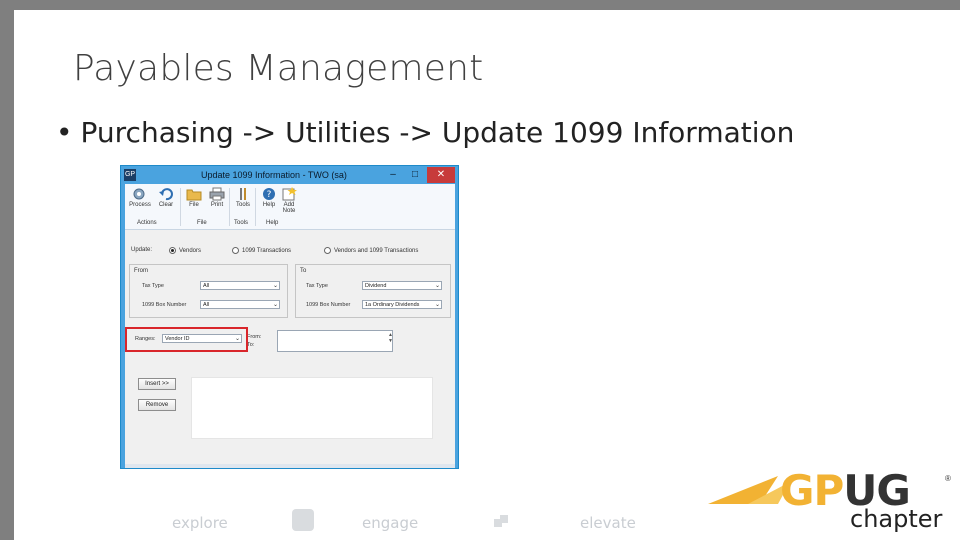  Describe the element at coordinates (948, 478) in the screenshot. I see `logo-registered: ®` at that location.